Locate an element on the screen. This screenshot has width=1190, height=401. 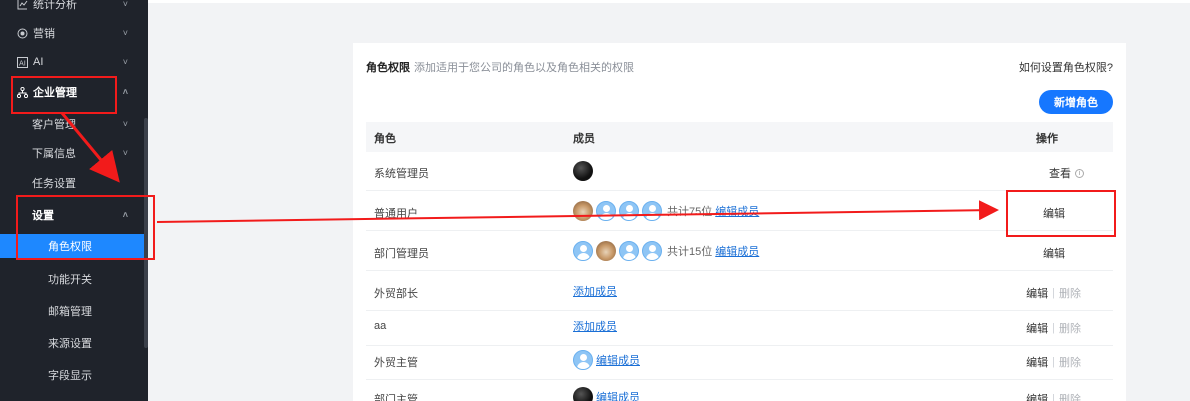
role-name: 部门管理员 is located at coordinates (401, 254).